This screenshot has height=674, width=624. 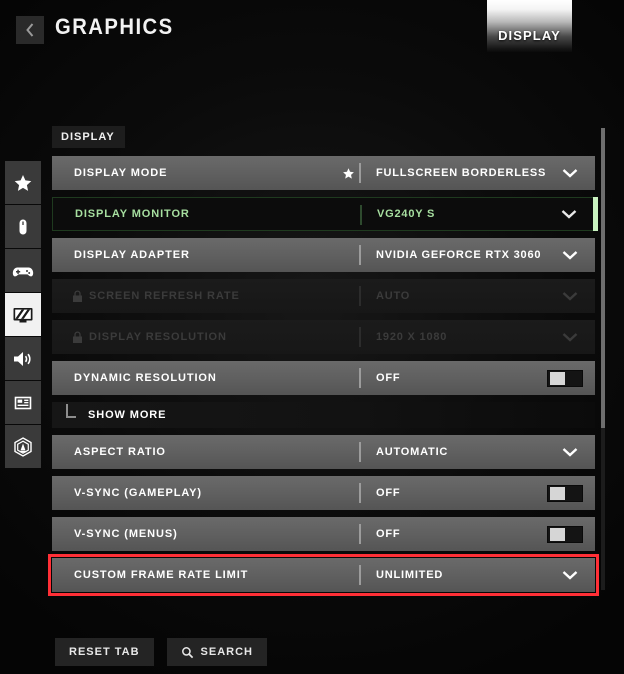 I want to click on setting-row: CUSTOM FRAME RATE LIMIT UNLIMITED, so click(x=323, y=575).